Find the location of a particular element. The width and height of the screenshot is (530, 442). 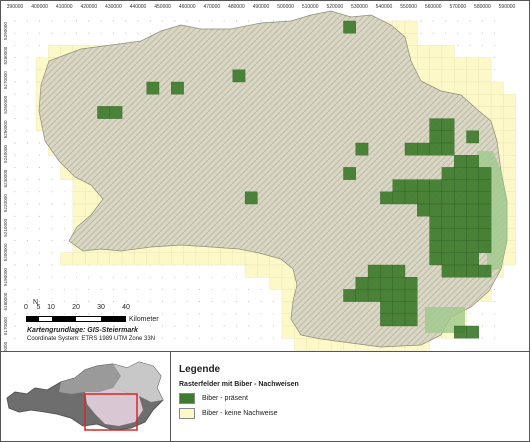

y-tick-label: 5250000 is located at coordinates (5, 129).